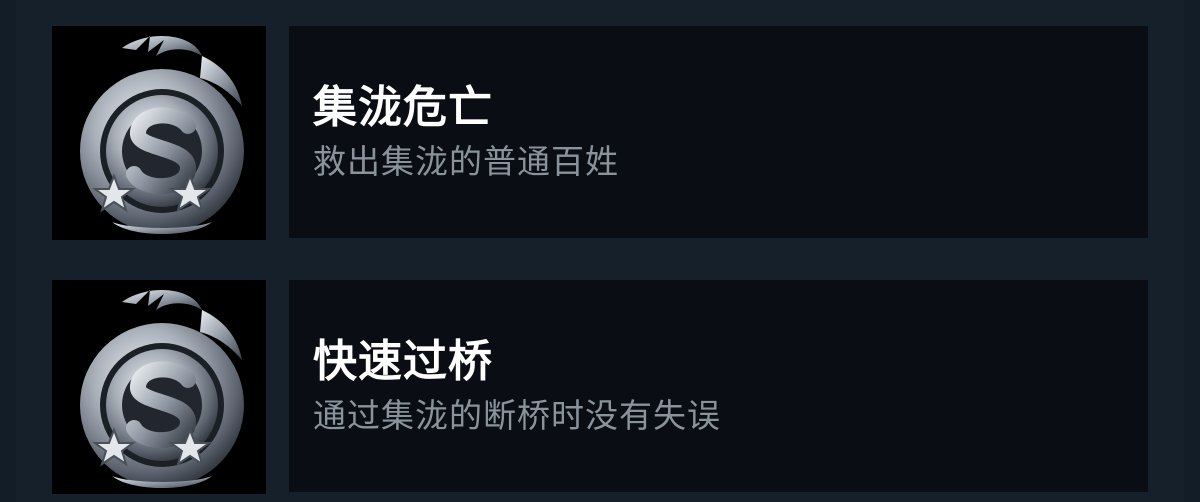  I want to click on achievement-title: 集泷危亡, so click(403, 107).